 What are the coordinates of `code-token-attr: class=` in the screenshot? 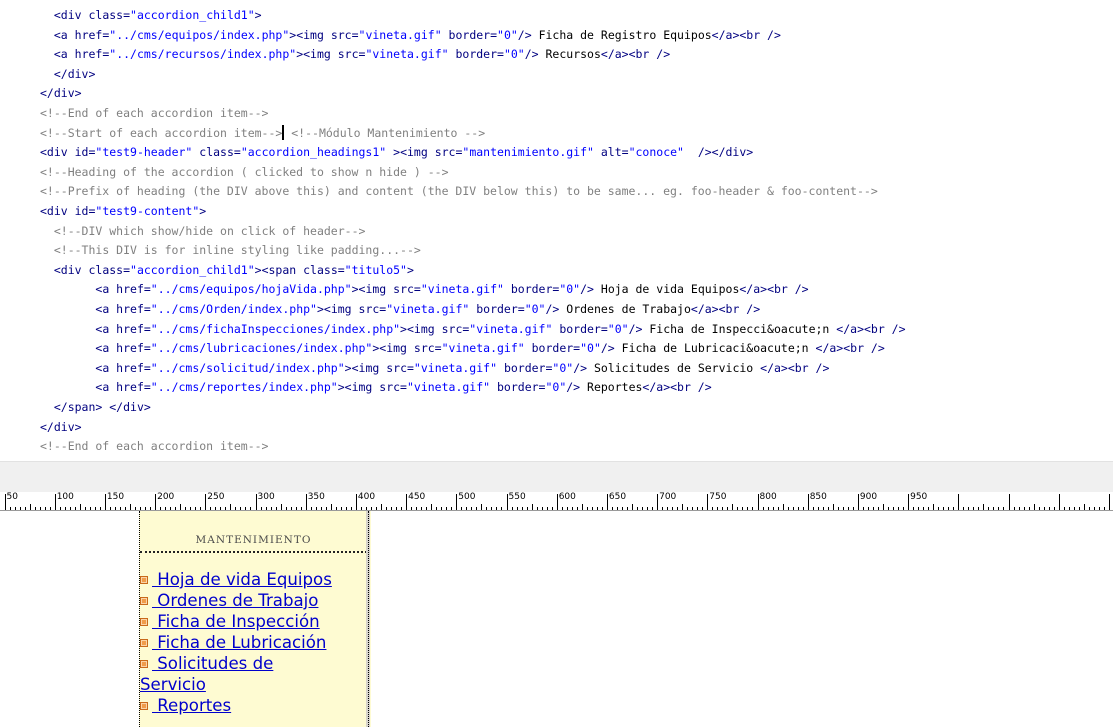 It's located at (109, 269).